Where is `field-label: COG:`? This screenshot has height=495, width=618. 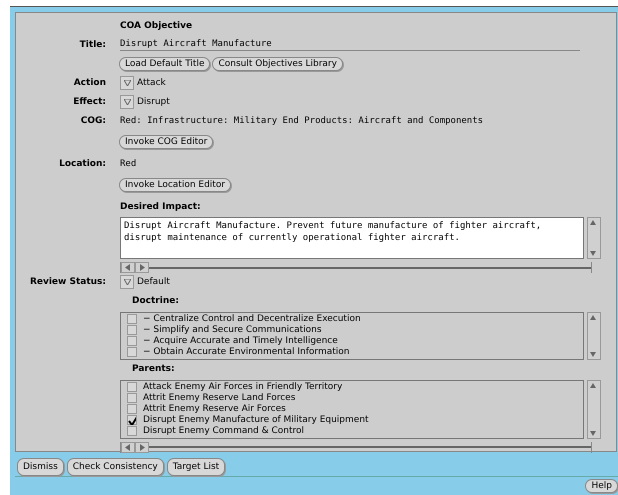
field-label: COG: is located at coordinates (93, 121).